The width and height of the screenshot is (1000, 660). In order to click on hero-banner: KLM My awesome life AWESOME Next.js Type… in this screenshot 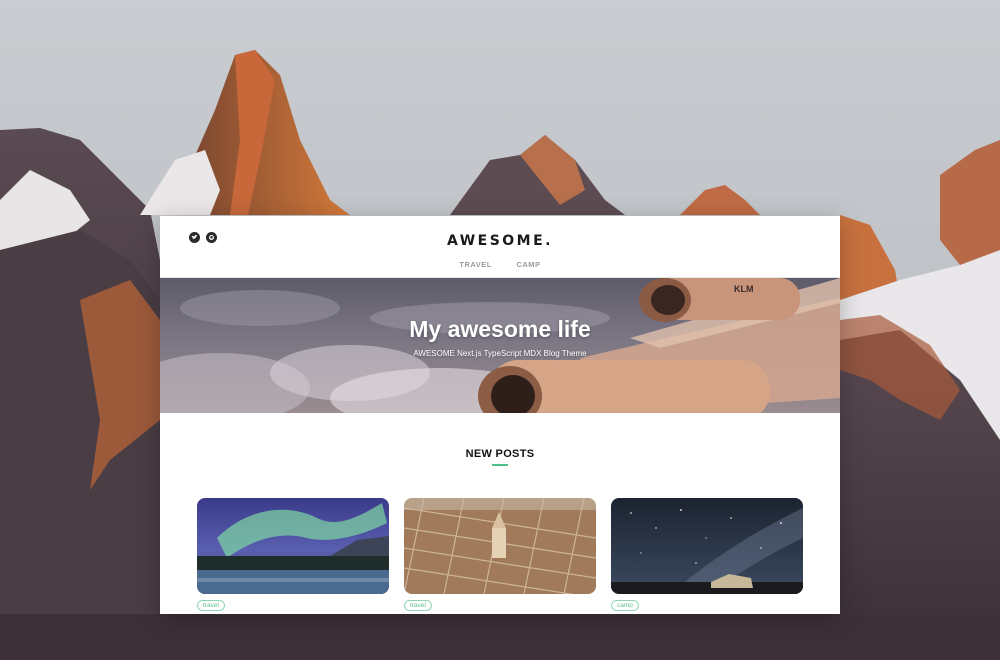, I will do `click(500, 345)`.